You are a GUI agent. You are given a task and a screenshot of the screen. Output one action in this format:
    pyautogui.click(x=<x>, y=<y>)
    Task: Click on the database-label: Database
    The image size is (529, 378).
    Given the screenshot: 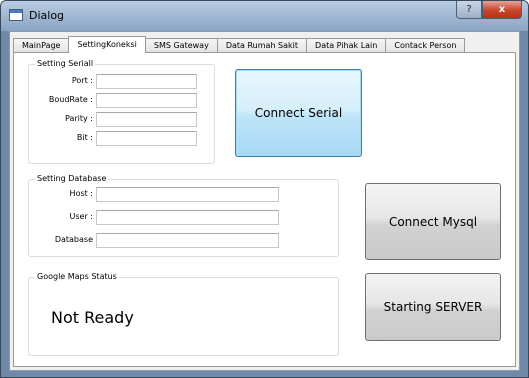 What is the action you would take?
    pyautogui.click(x=73, y=239)
    